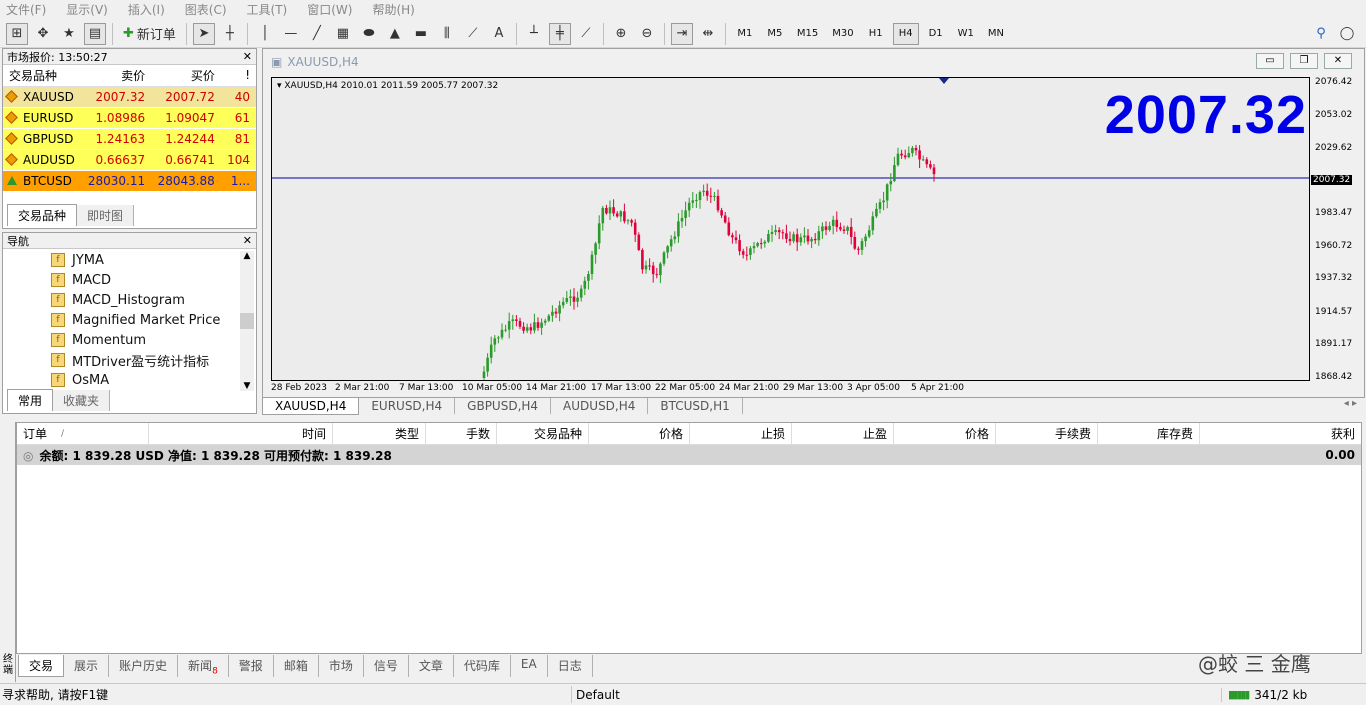  What do you see at coordinates (230, 34) in the screenshot?
I see `crosshair-icon: ┼` at bounding box center [230, 34].